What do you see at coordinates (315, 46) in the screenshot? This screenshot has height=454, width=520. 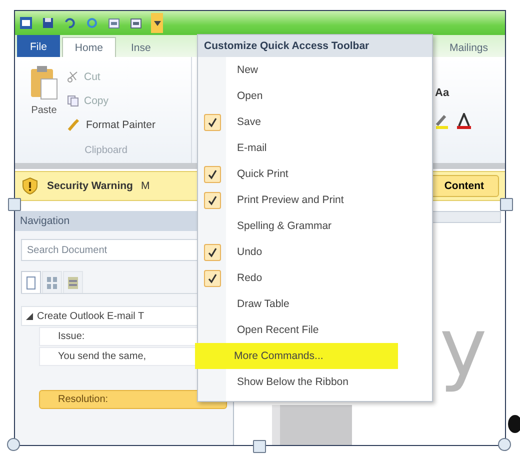 I see `menu-title: Customize Quick Access Toolbar` at bounding box center [315, 46].